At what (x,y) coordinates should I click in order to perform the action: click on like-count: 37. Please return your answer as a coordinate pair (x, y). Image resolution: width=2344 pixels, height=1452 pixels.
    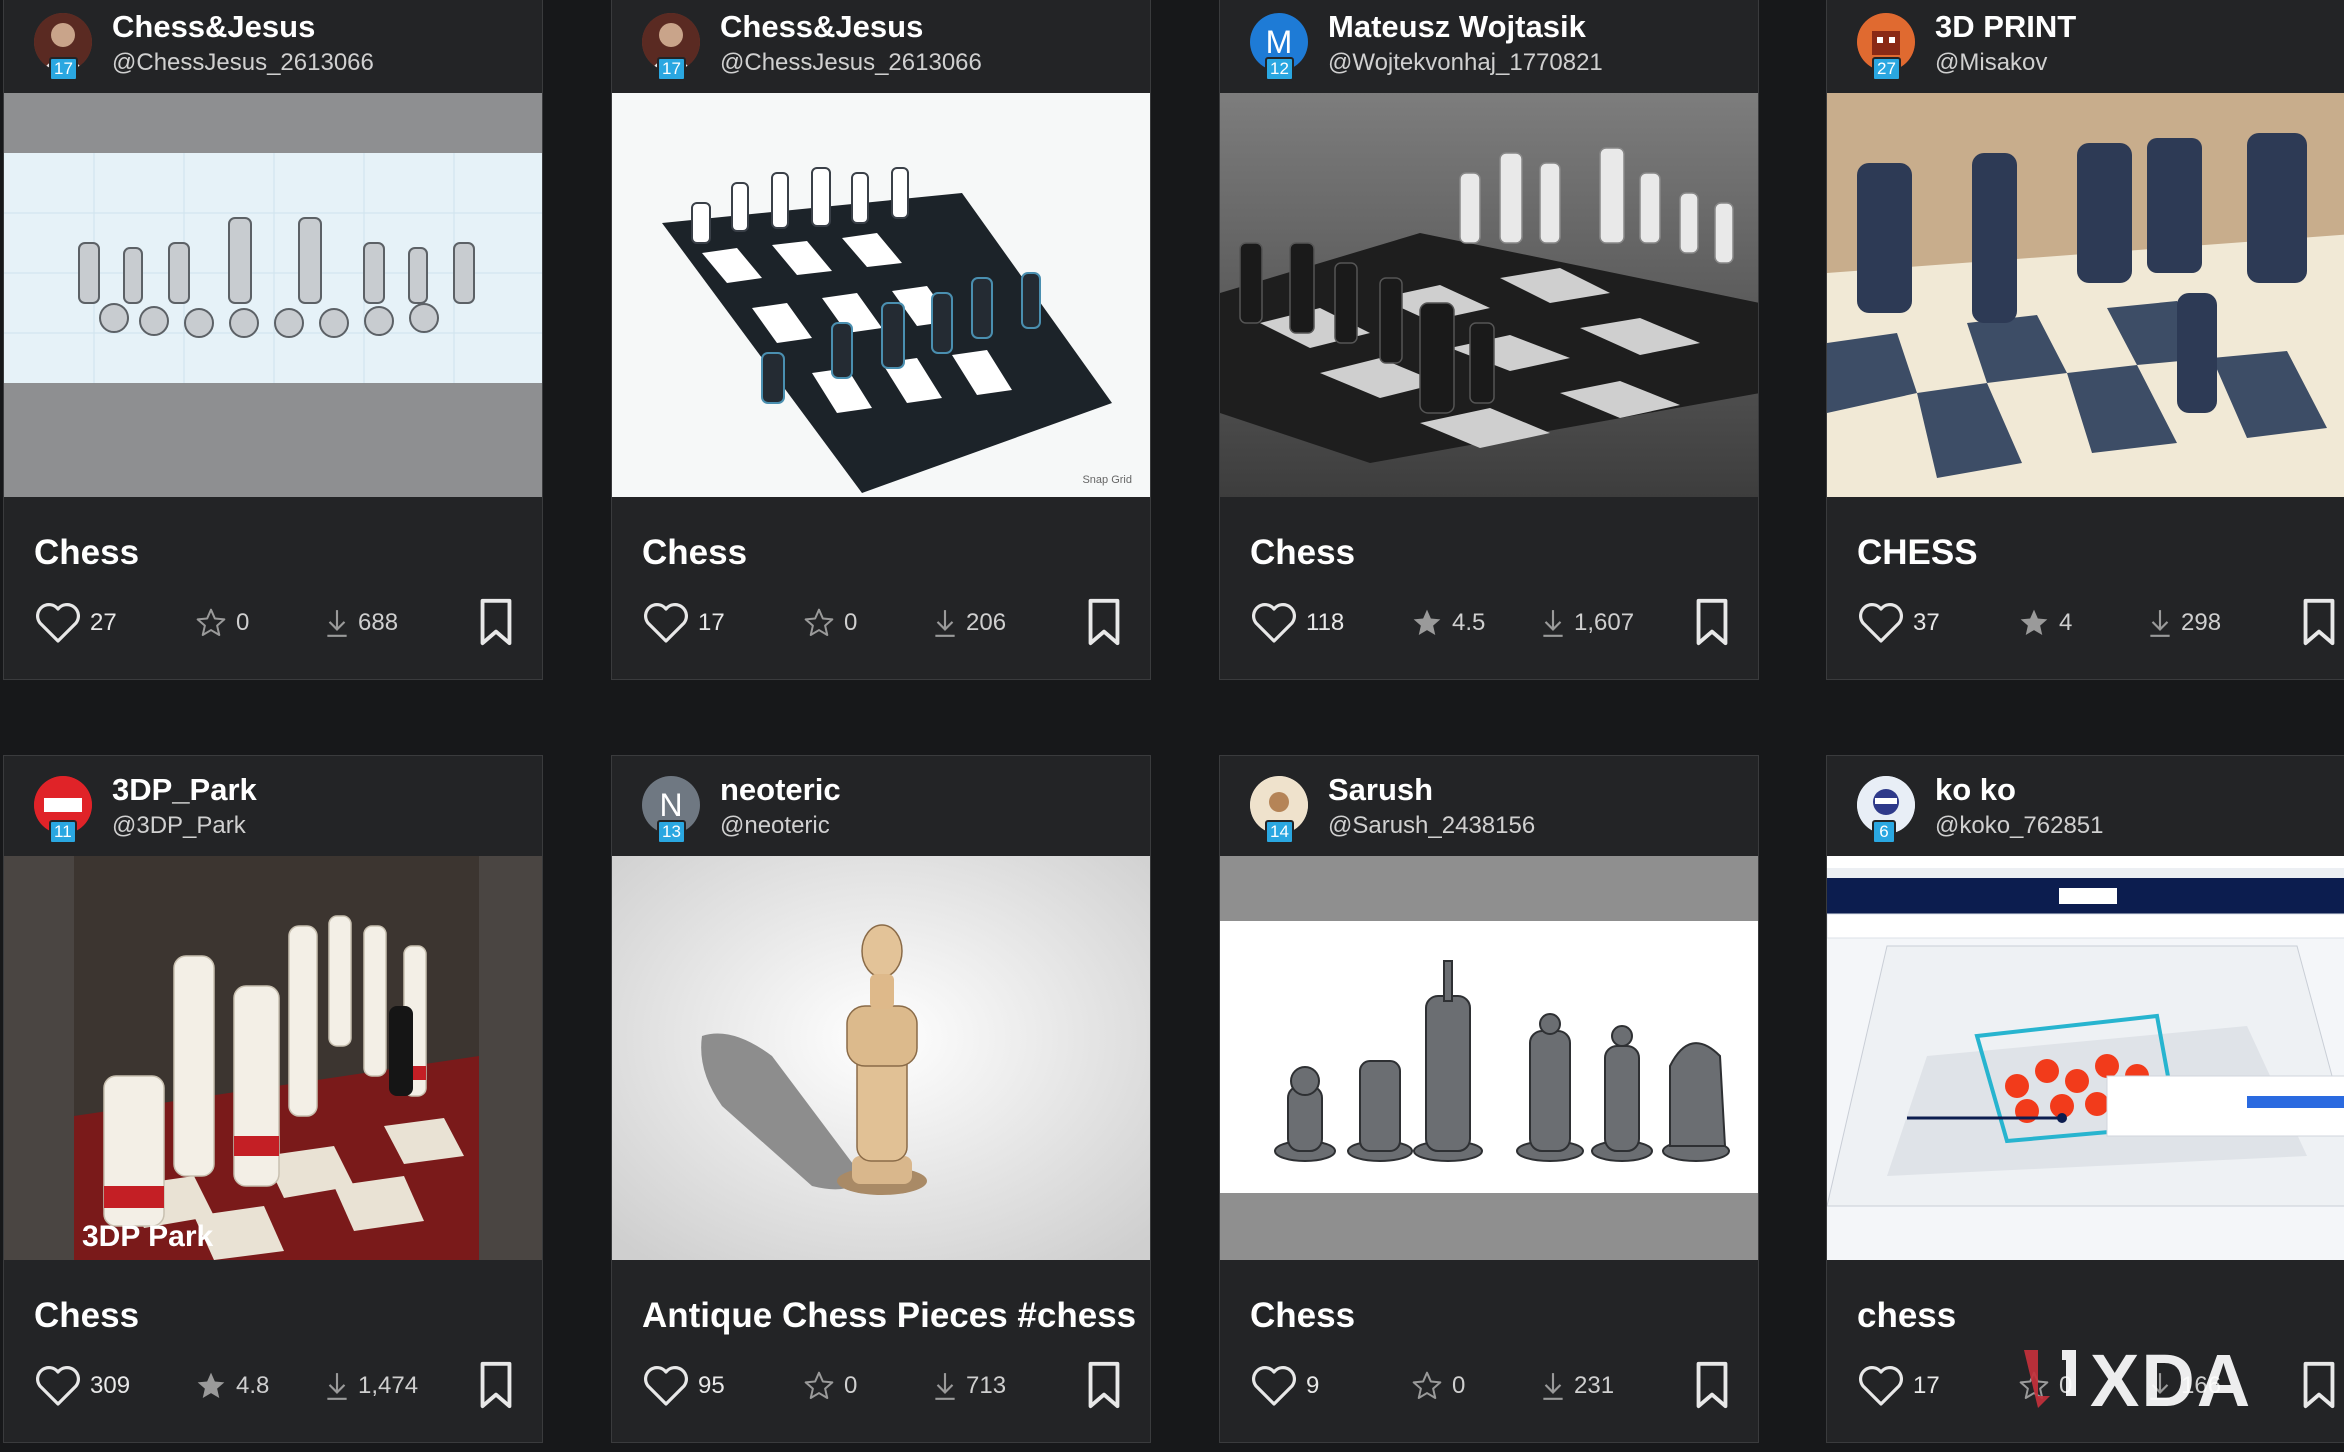
    Looking at the image, I should click on (1926, 622).